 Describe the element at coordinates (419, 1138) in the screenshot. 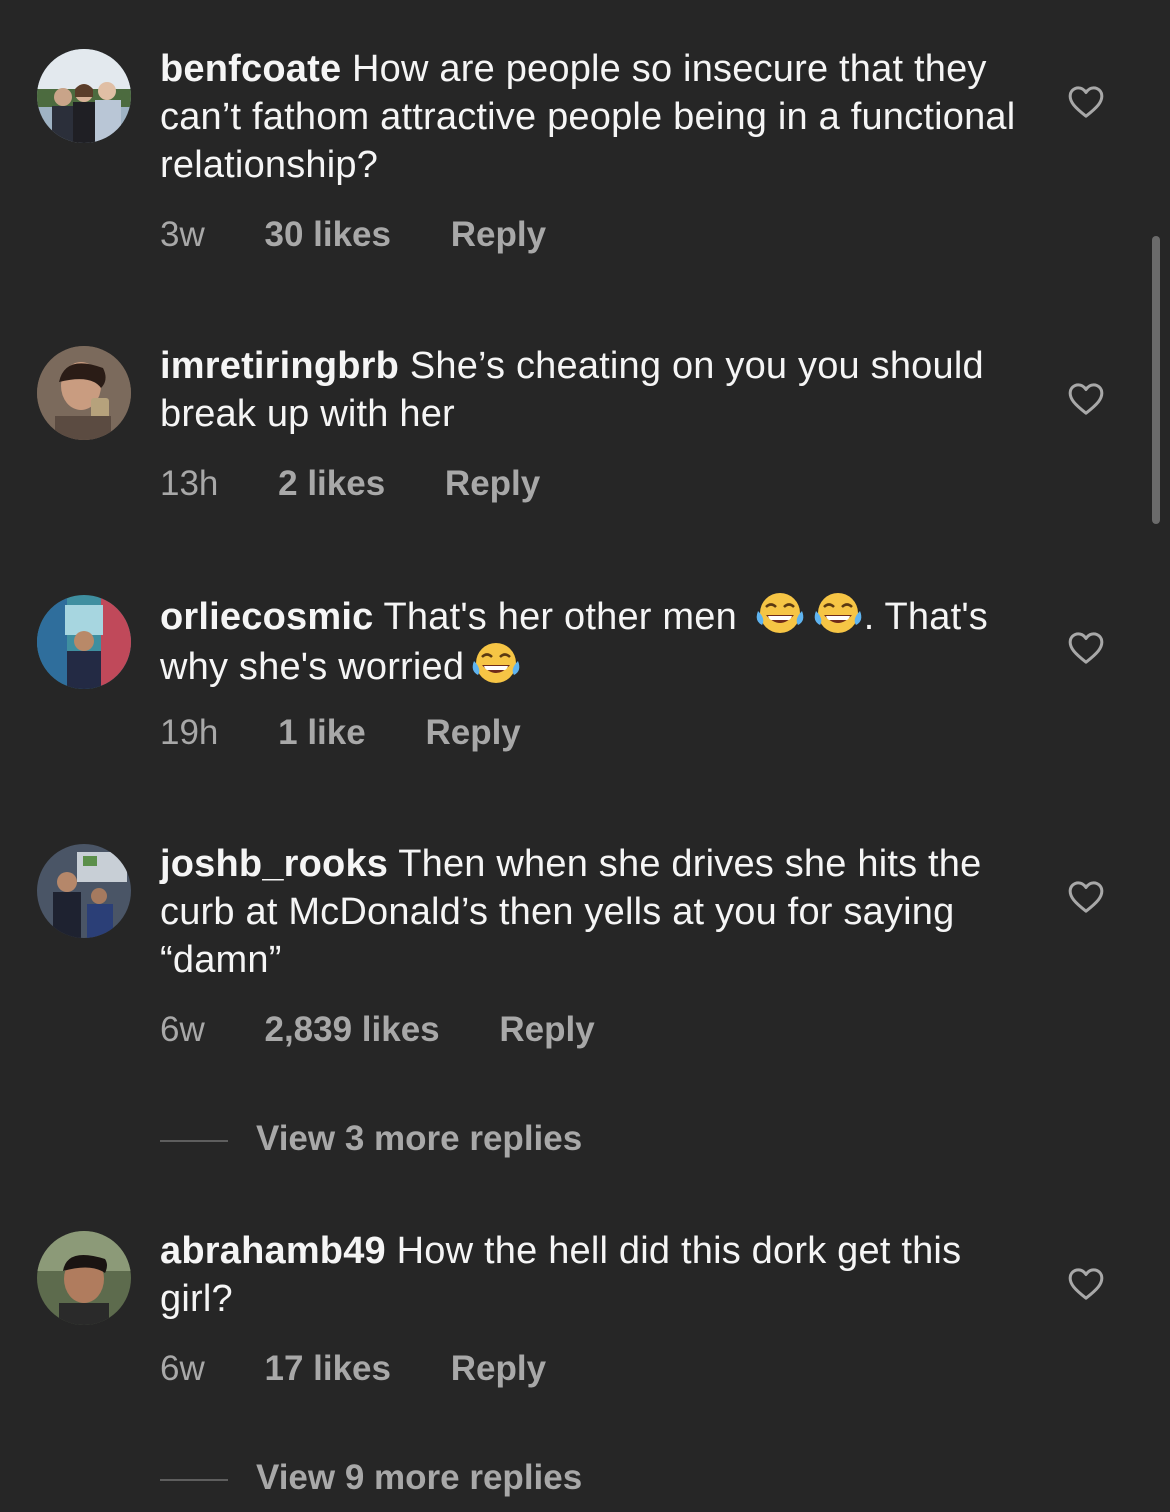

I see `view-more-replies-label: View 3 more replies` at that location.